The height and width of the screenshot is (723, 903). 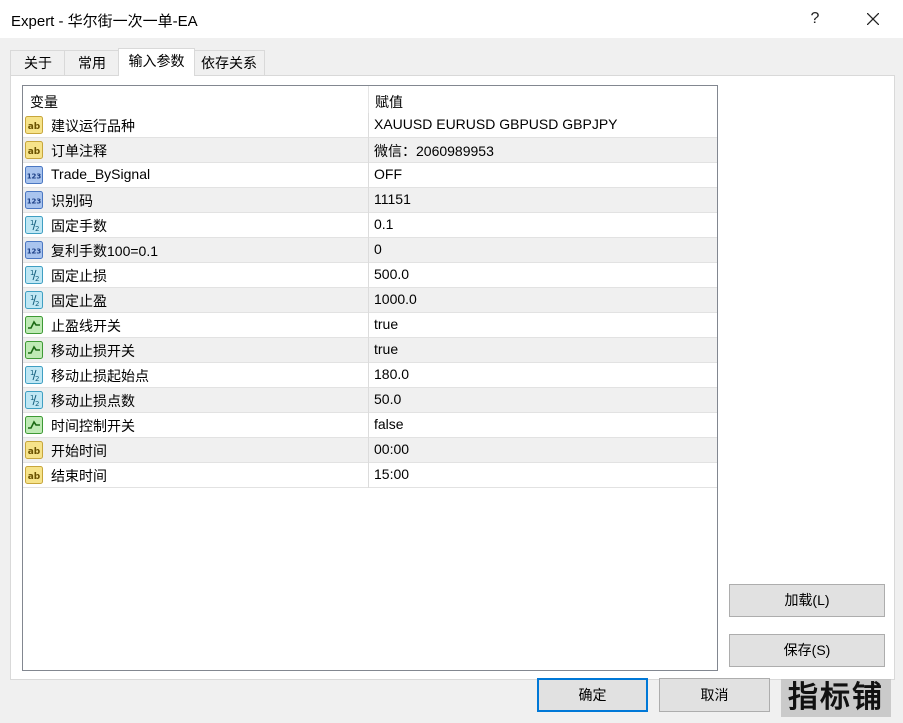 What do you see at coordinates (383, 224) in the screenshot?
I see `parameter-value: 0.1` at bounding box center [383, 224].